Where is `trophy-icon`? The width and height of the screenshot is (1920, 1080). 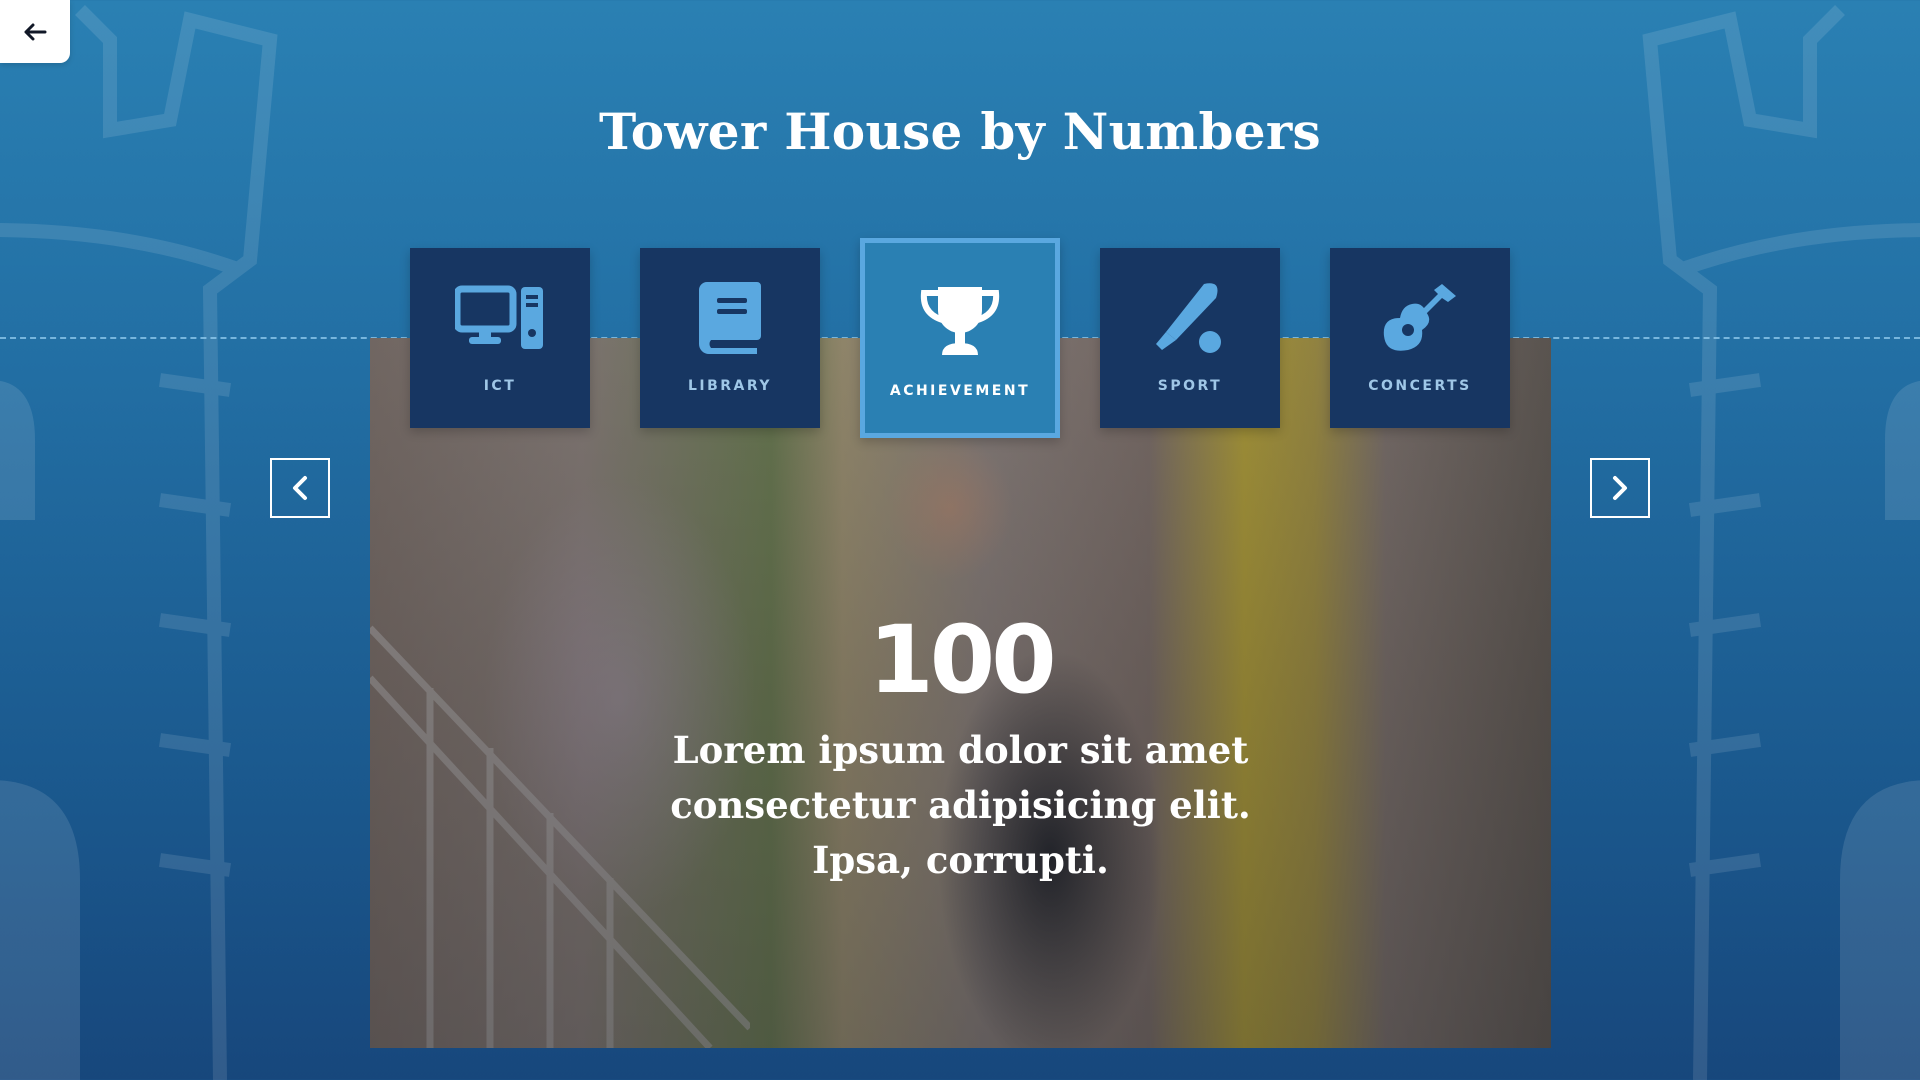
trophy-icon is located at coordinates (960, 321).